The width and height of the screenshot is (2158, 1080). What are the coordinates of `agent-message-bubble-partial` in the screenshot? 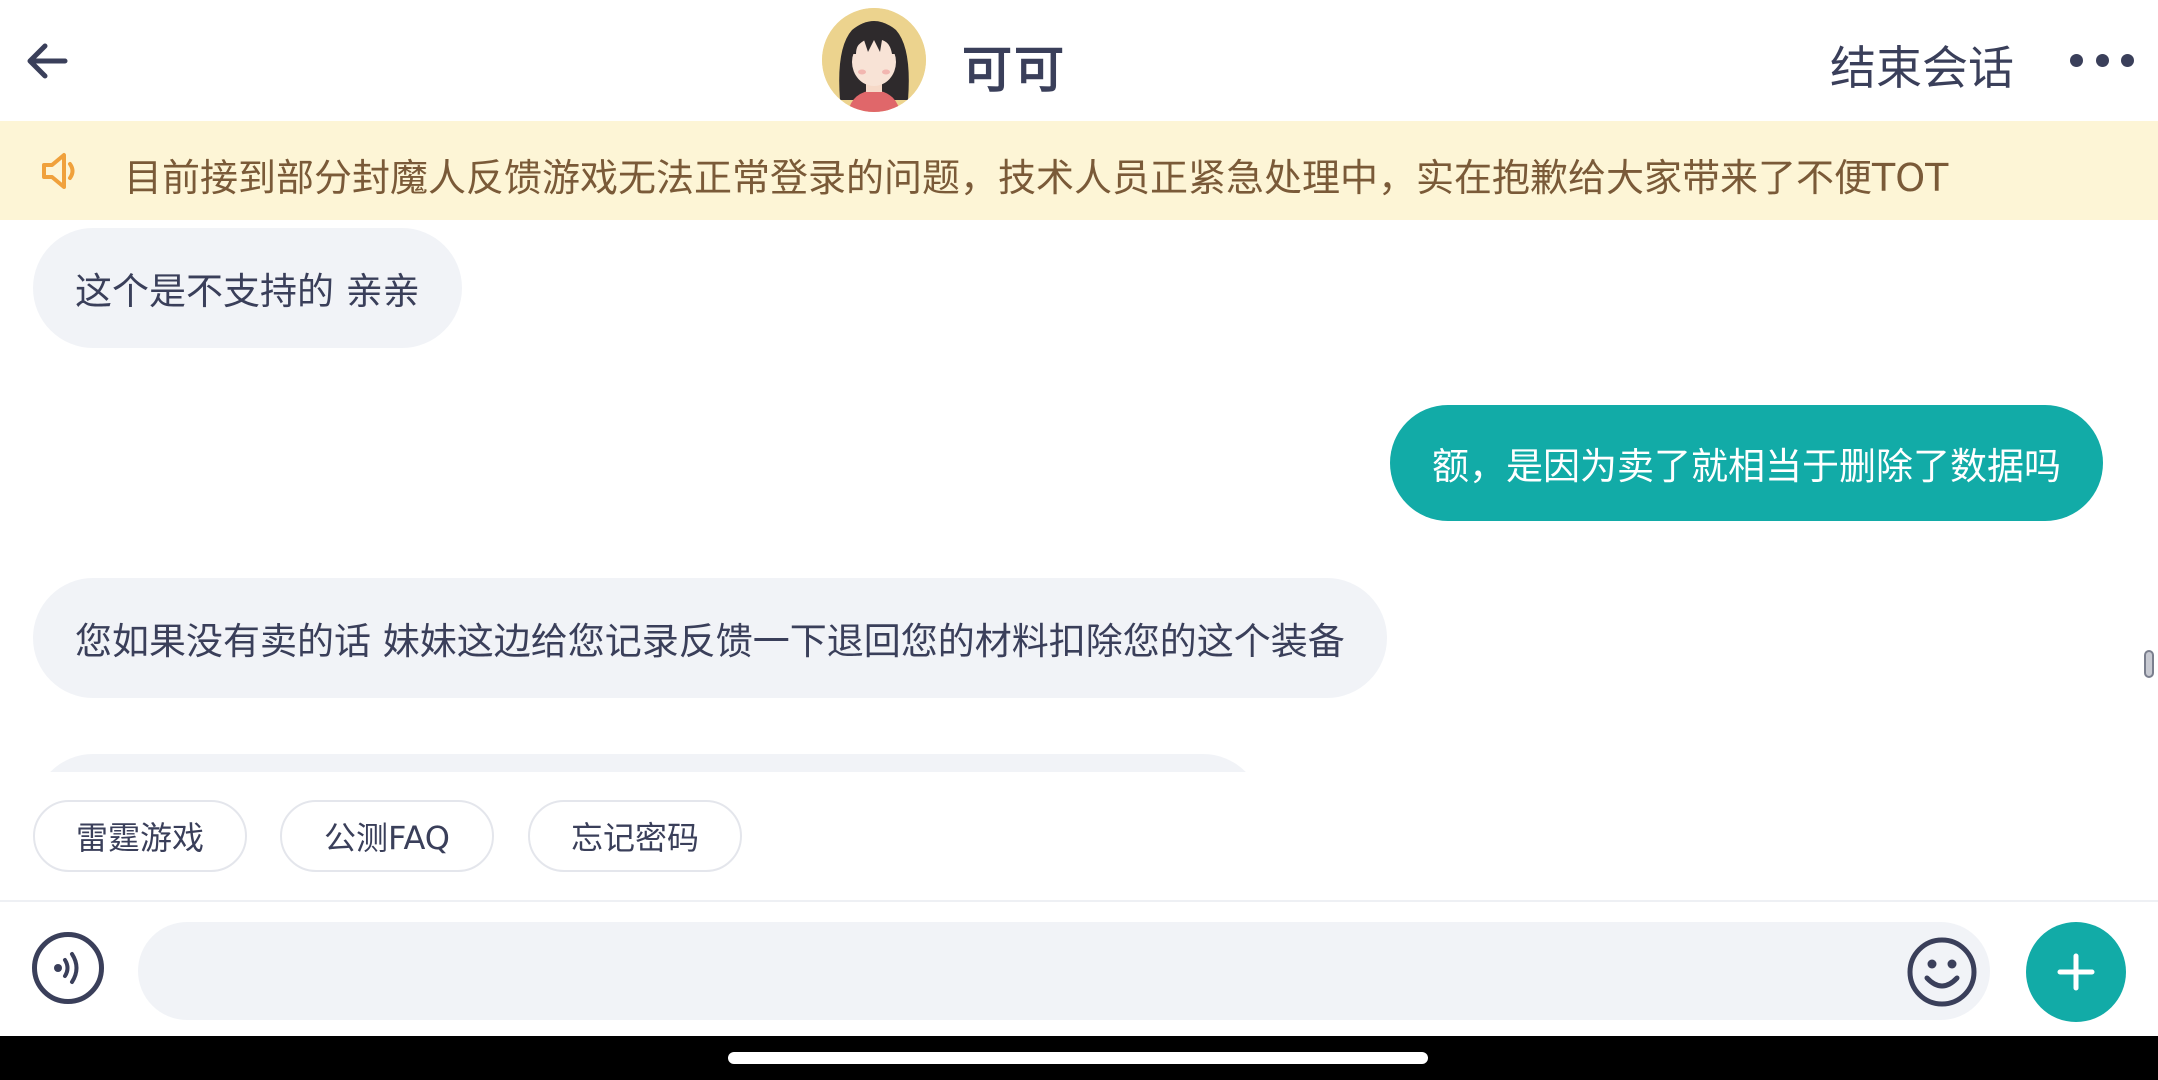 It's located at (648, 763).